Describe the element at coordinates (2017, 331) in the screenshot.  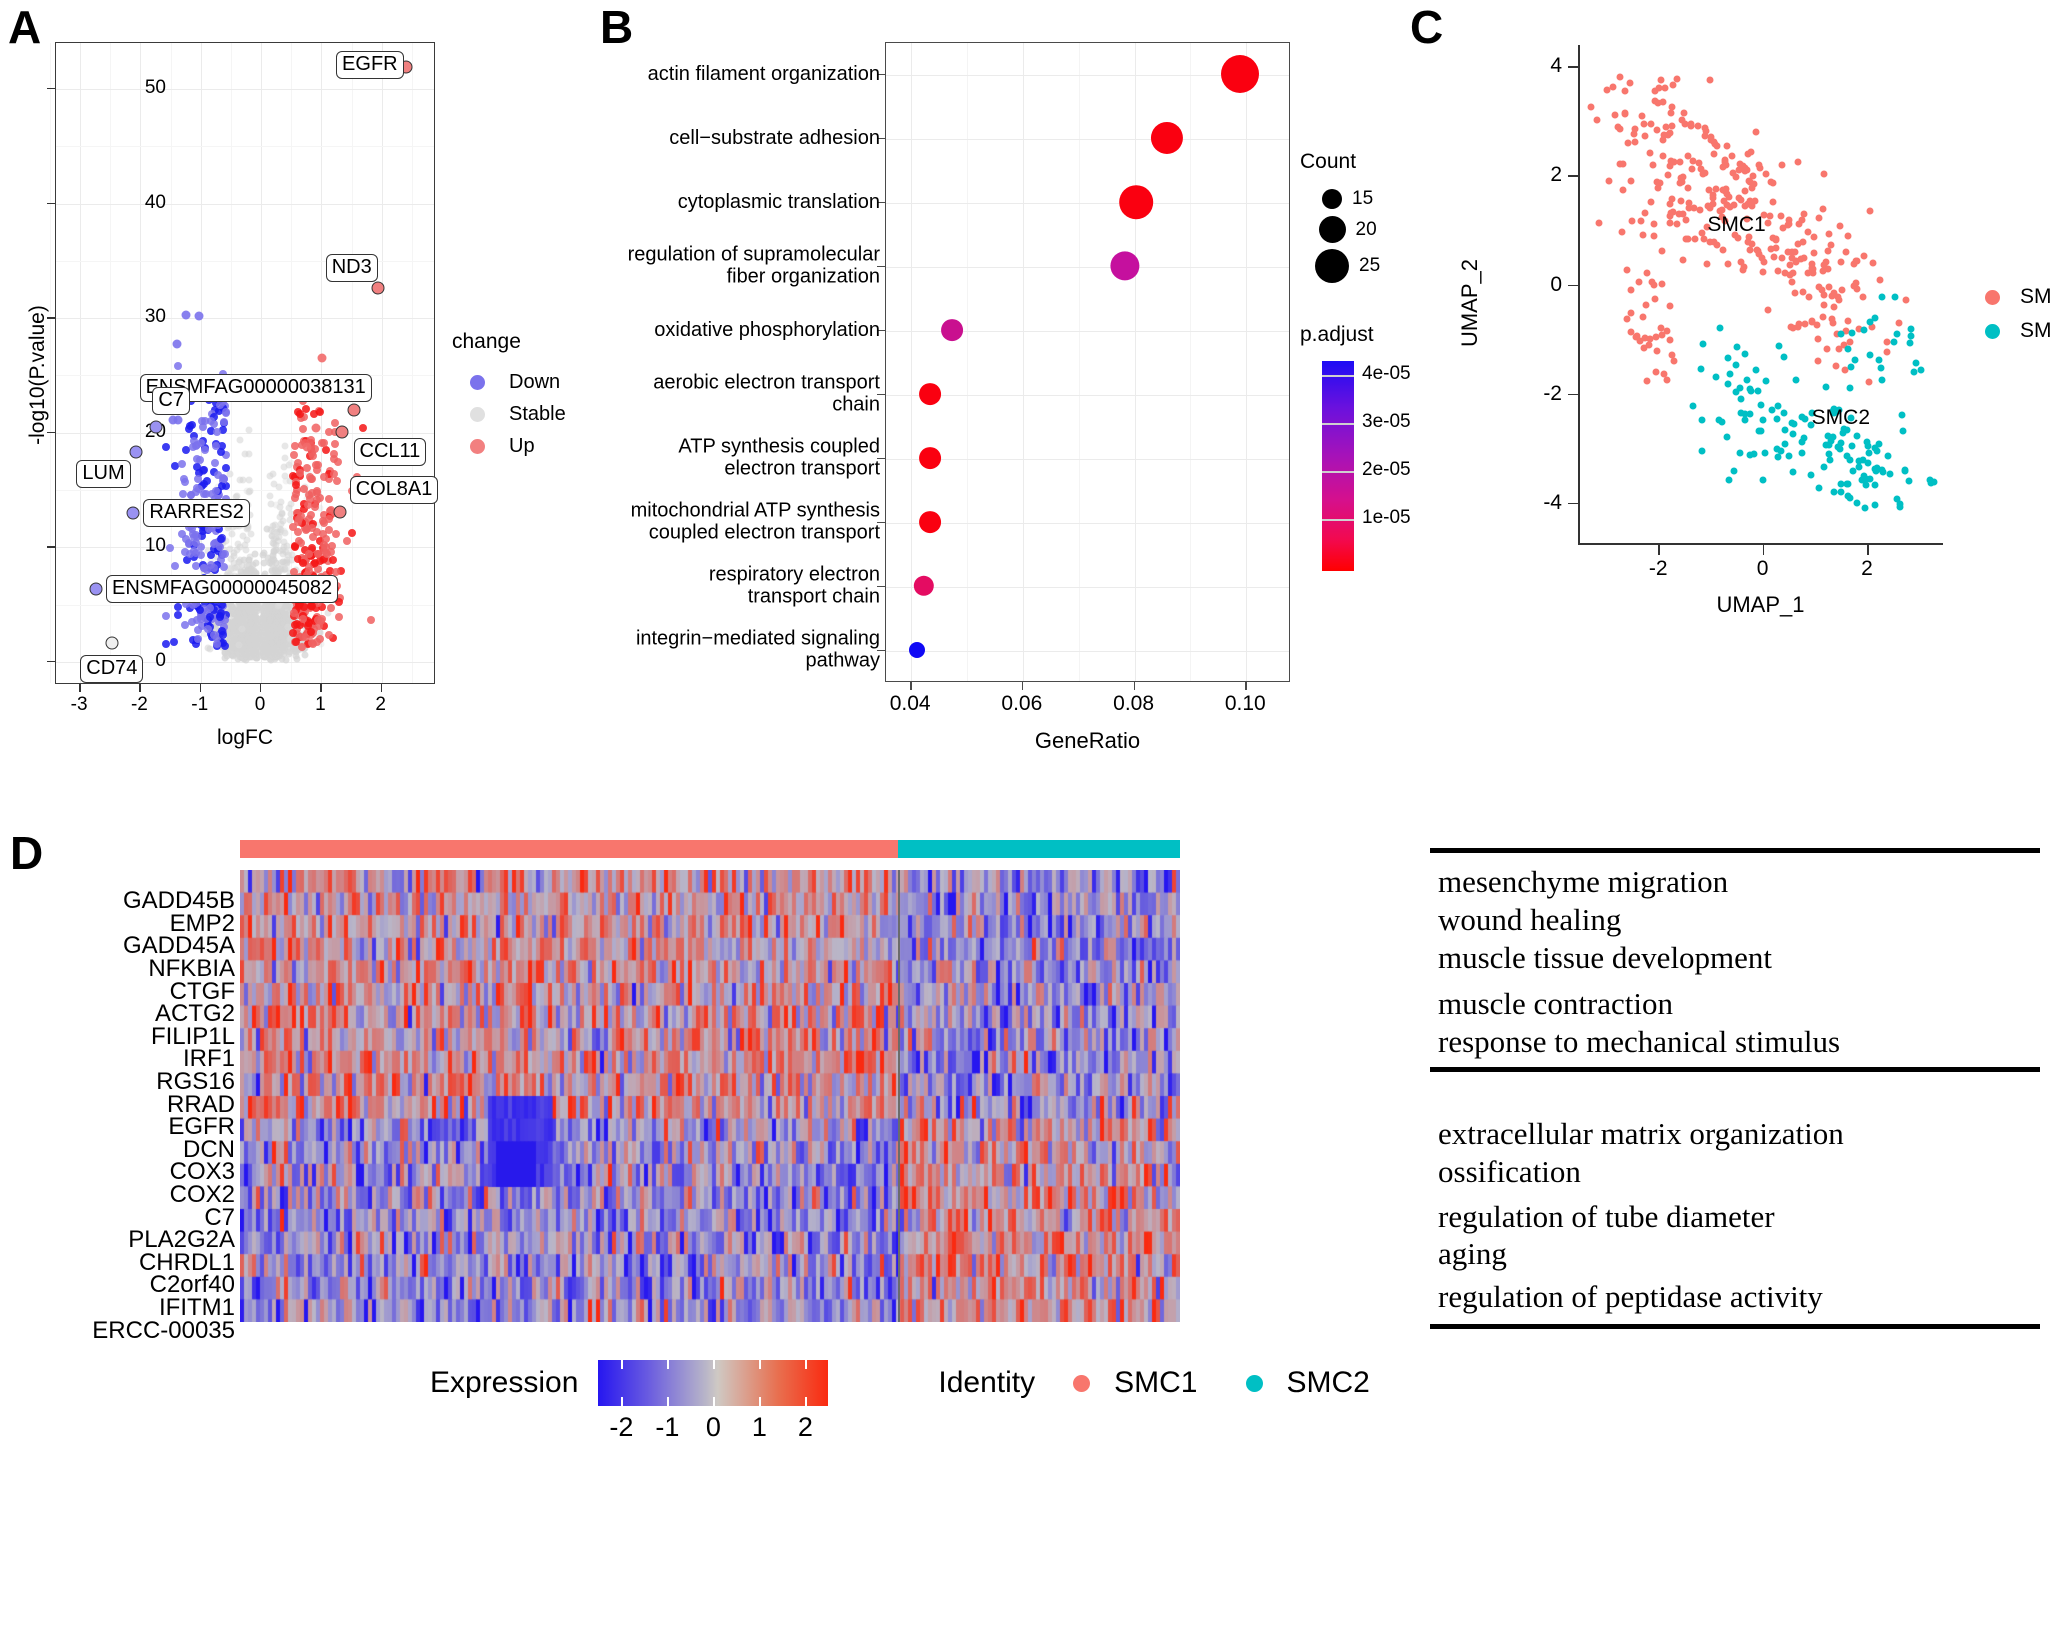
I see `panel-c-legend-item-smc2: SMC2` at that location.